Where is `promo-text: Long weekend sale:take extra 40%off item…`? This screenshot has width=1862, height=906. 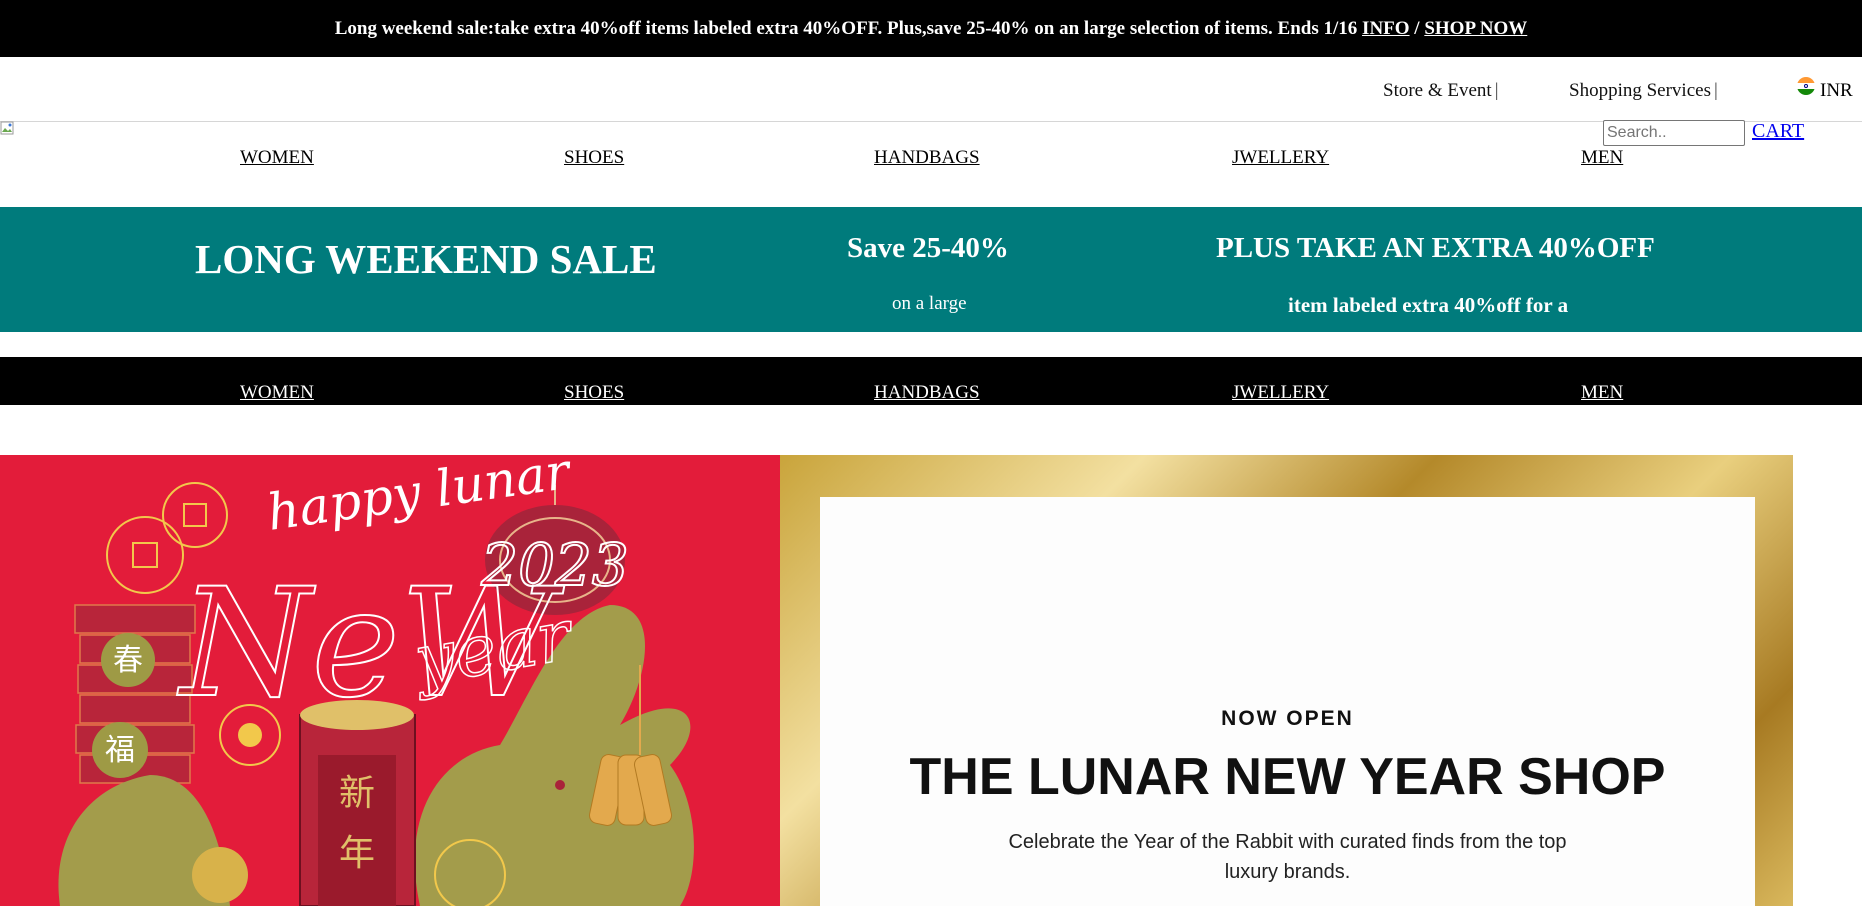
promo-text: Long weekend sale:take extra 40%off item… is located at coordinates (846, 28).